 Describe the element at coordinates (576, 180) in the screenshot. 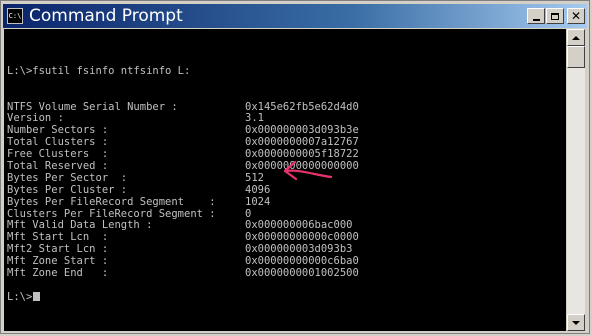

I see `vertical-scrollbar` at that location.